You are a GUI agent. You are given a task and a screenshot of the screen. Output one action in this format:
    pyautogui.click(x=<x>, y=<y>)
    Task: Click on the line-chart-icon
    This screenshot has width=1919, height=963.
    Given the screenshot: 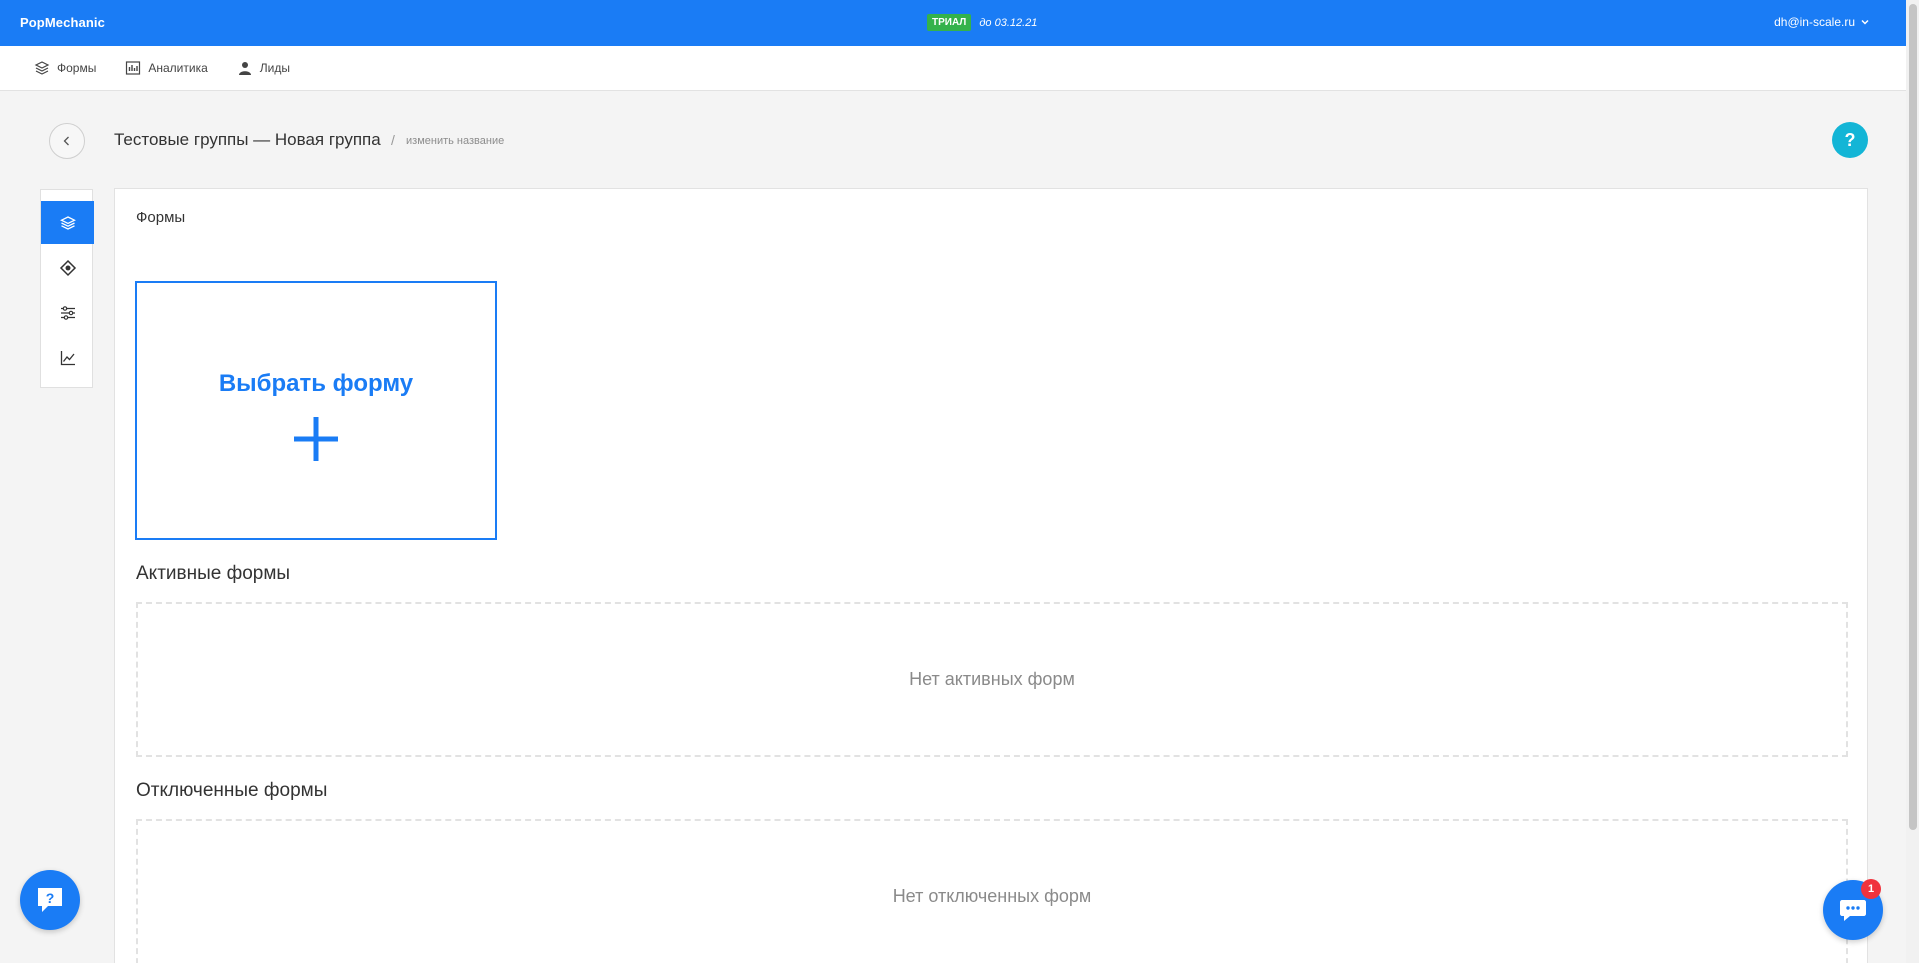 What is the action you would take?
    pyautogui.click(x=67, y=357)
    